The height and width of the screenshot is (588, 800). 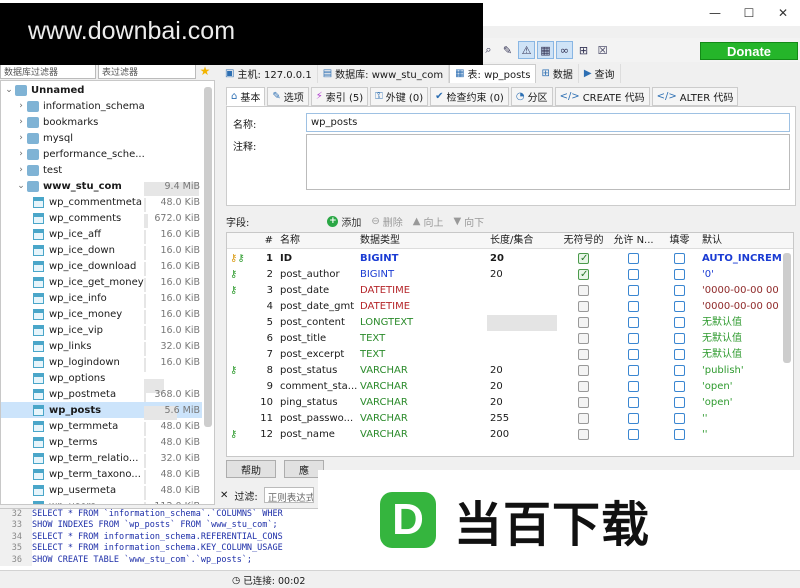 What do you see at coordinates (507, 50) in the screenshot?
I see `brush-icon: ✎` at bounding box center [507, 50].